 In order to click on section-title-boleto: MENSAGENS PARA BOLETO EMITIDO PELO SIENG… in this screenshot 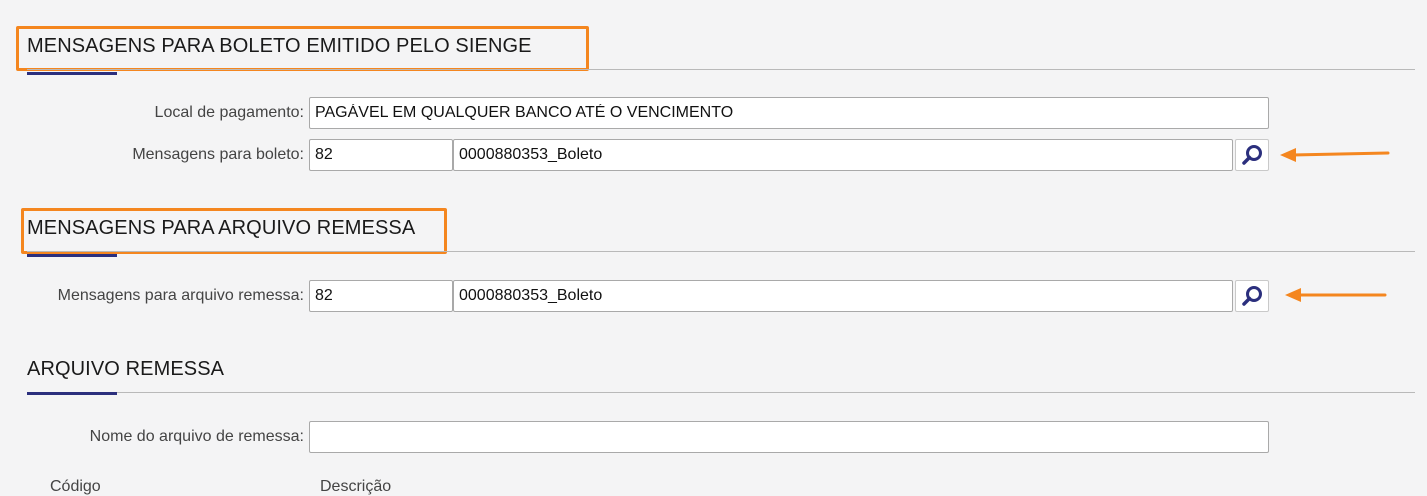, I will do `click(279, 46)`.